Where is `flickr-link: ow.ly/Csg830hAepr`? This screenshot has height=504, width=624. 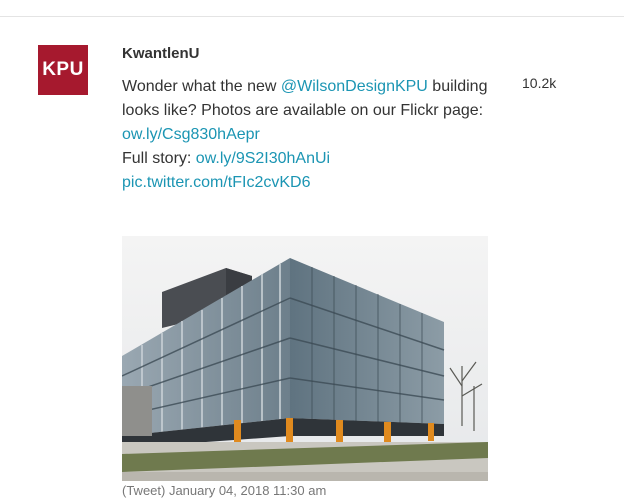
flickr-link: ow.ly/Csg830hAepr is located at coordinates (191, 134).